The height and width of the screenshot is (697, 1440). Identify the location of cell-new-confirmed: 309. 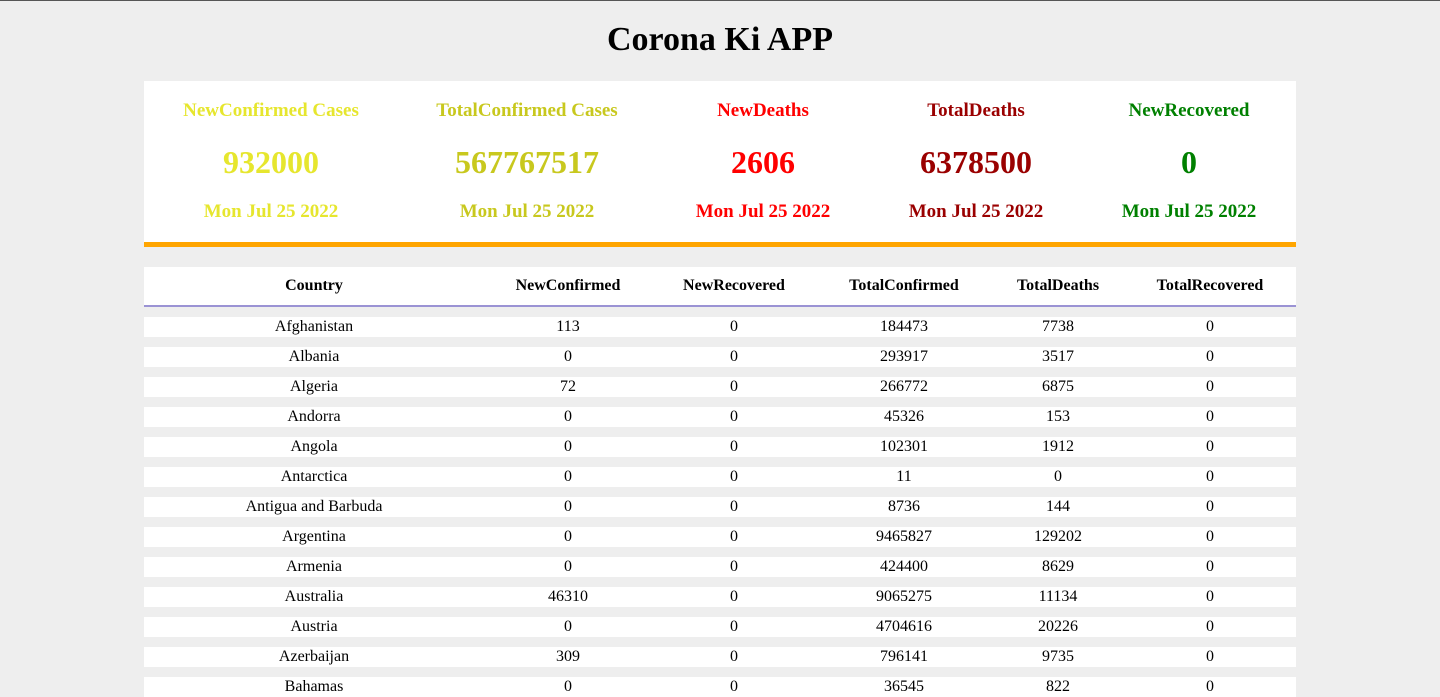
(568, 656).